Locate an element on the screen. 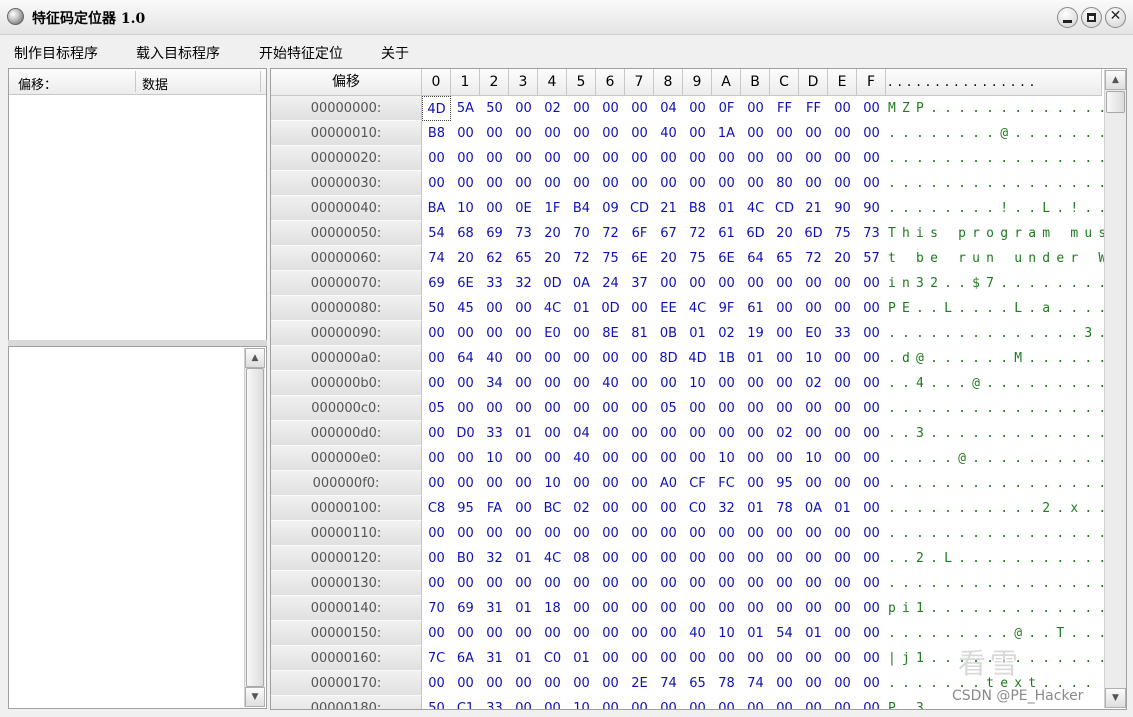 Image resolution: width=1133 pixels, height=717 pixels. hex-byte: 95 is located at coordinates (465, 508).